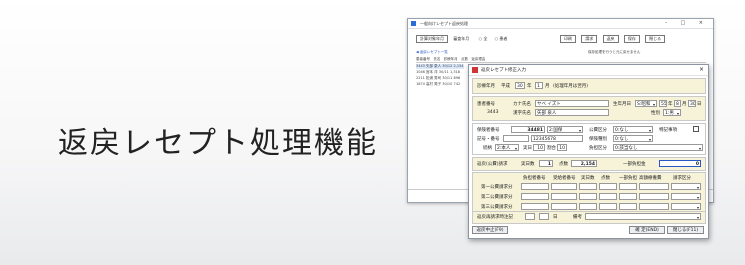 This screenshot has width=745, height=265. What do you see at coordinates (563, 164) in the screenshot?
I see `points-label: 点数` at bounding box center [563, 164].